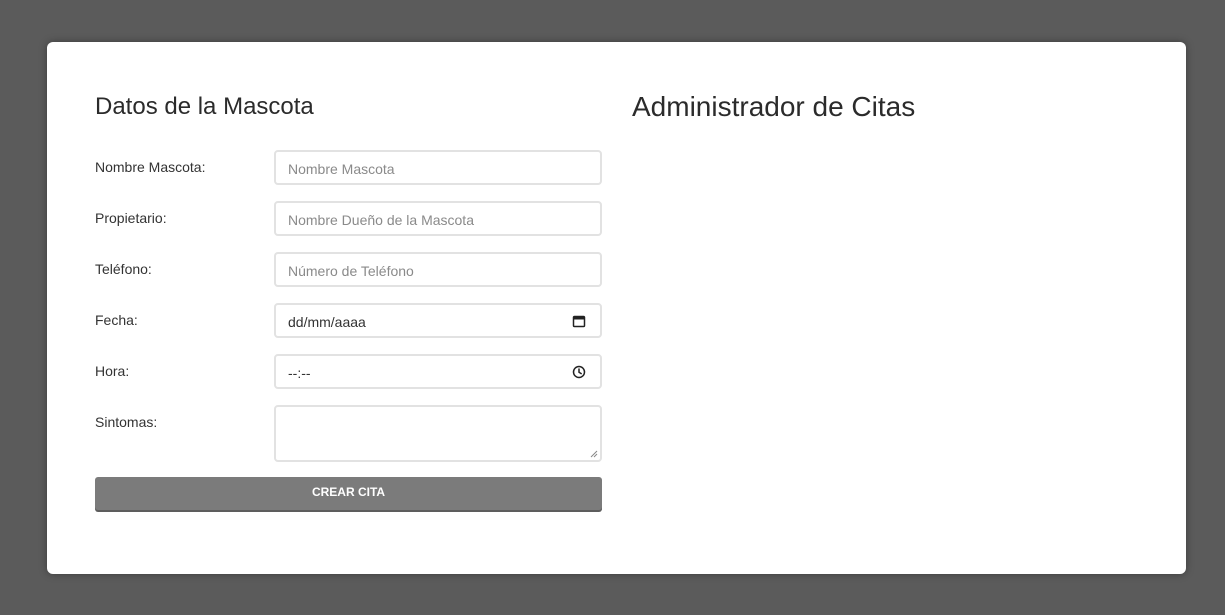 The image size is (1225, 615). What do you see at coordinates (438, 269) in the screenshot?
I see `phone-input: Número de Teléfono` at bounding box center [438, 269].